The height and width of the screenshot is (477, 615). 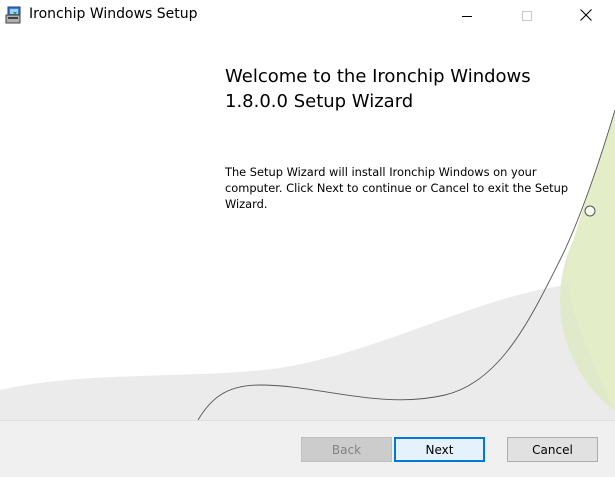 What do you see at coordinates (439, 449) in the screenshot?
I see `next-button: Next` at bounding box center [439, 449].